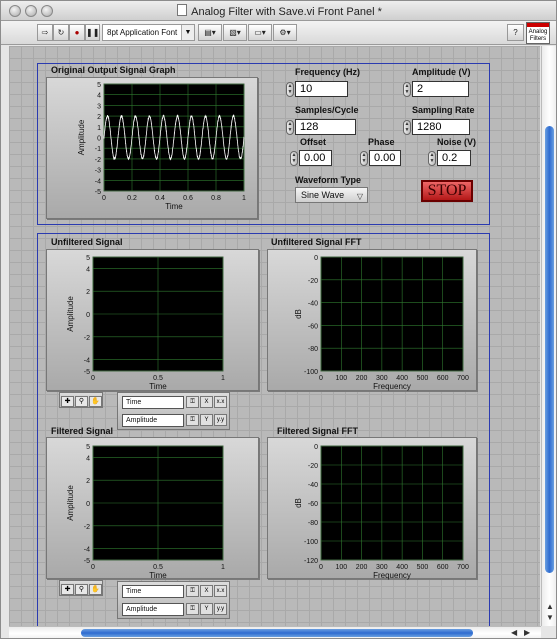 This screenshot has width=557, height=639. What do you see at coordinates (313, 504) in the screenshot?
I see `y-tick-label: -60` at bounding box center [313, 504].